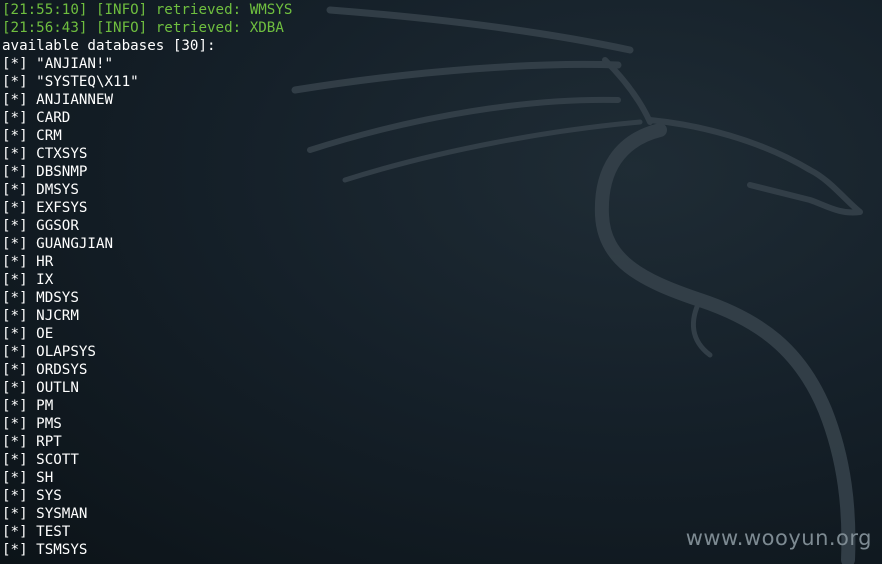  What do you see at coordinates (57, 298) in the screenshot?
I see `database-name: MDSYS` at bounding box center [57, 298].